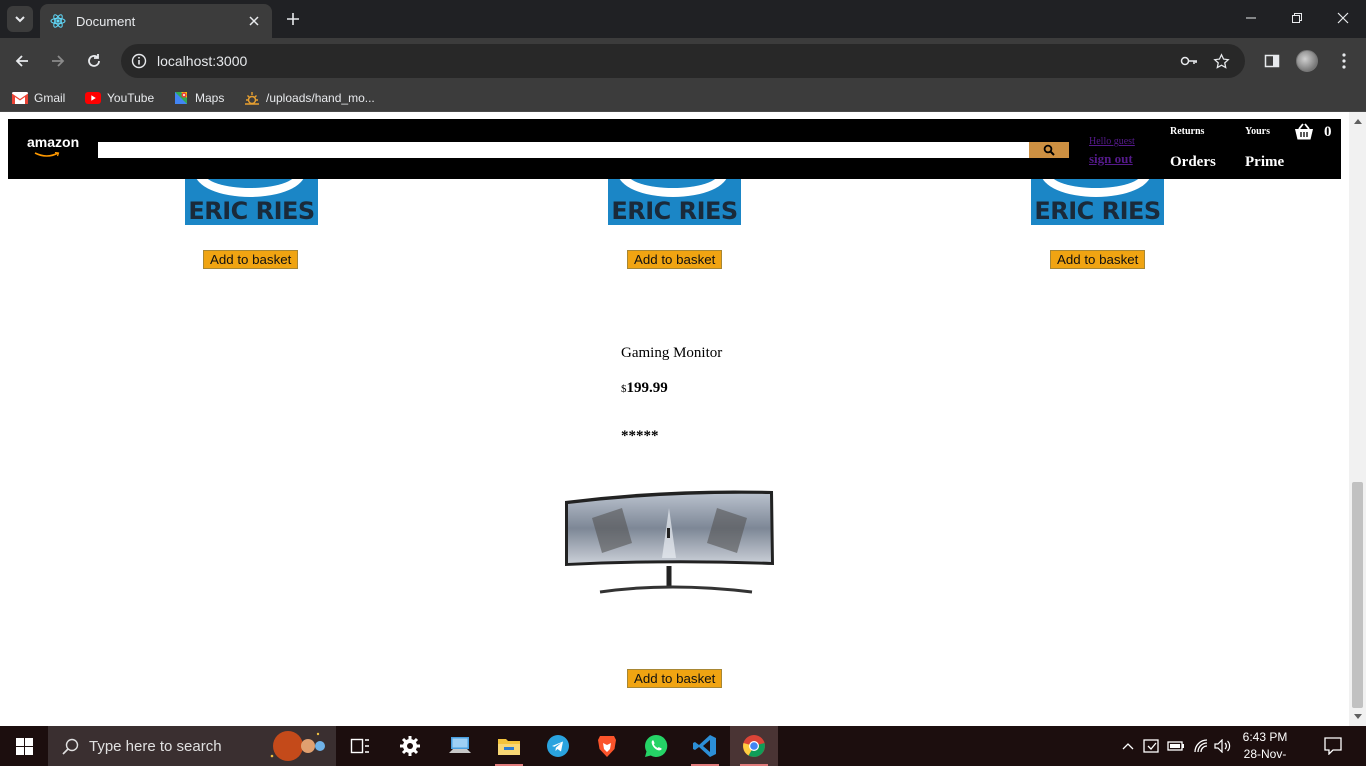 This screenshot has height=766, width=1366. What do you see at coordinates (1265, 737) in the screenshot?
I see `clock-time: 6:43 PM` at bounding box center [1265, 737].